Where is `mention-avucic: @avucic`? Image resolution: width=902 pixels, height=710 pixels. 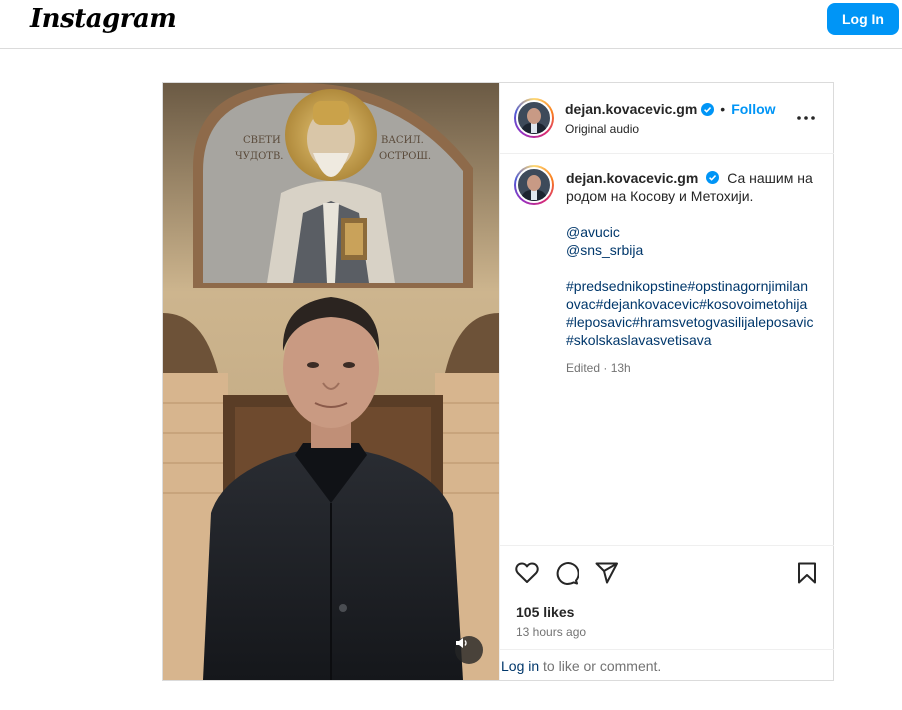 mention-avucic: @avucic is located at coordinates (690, 232).